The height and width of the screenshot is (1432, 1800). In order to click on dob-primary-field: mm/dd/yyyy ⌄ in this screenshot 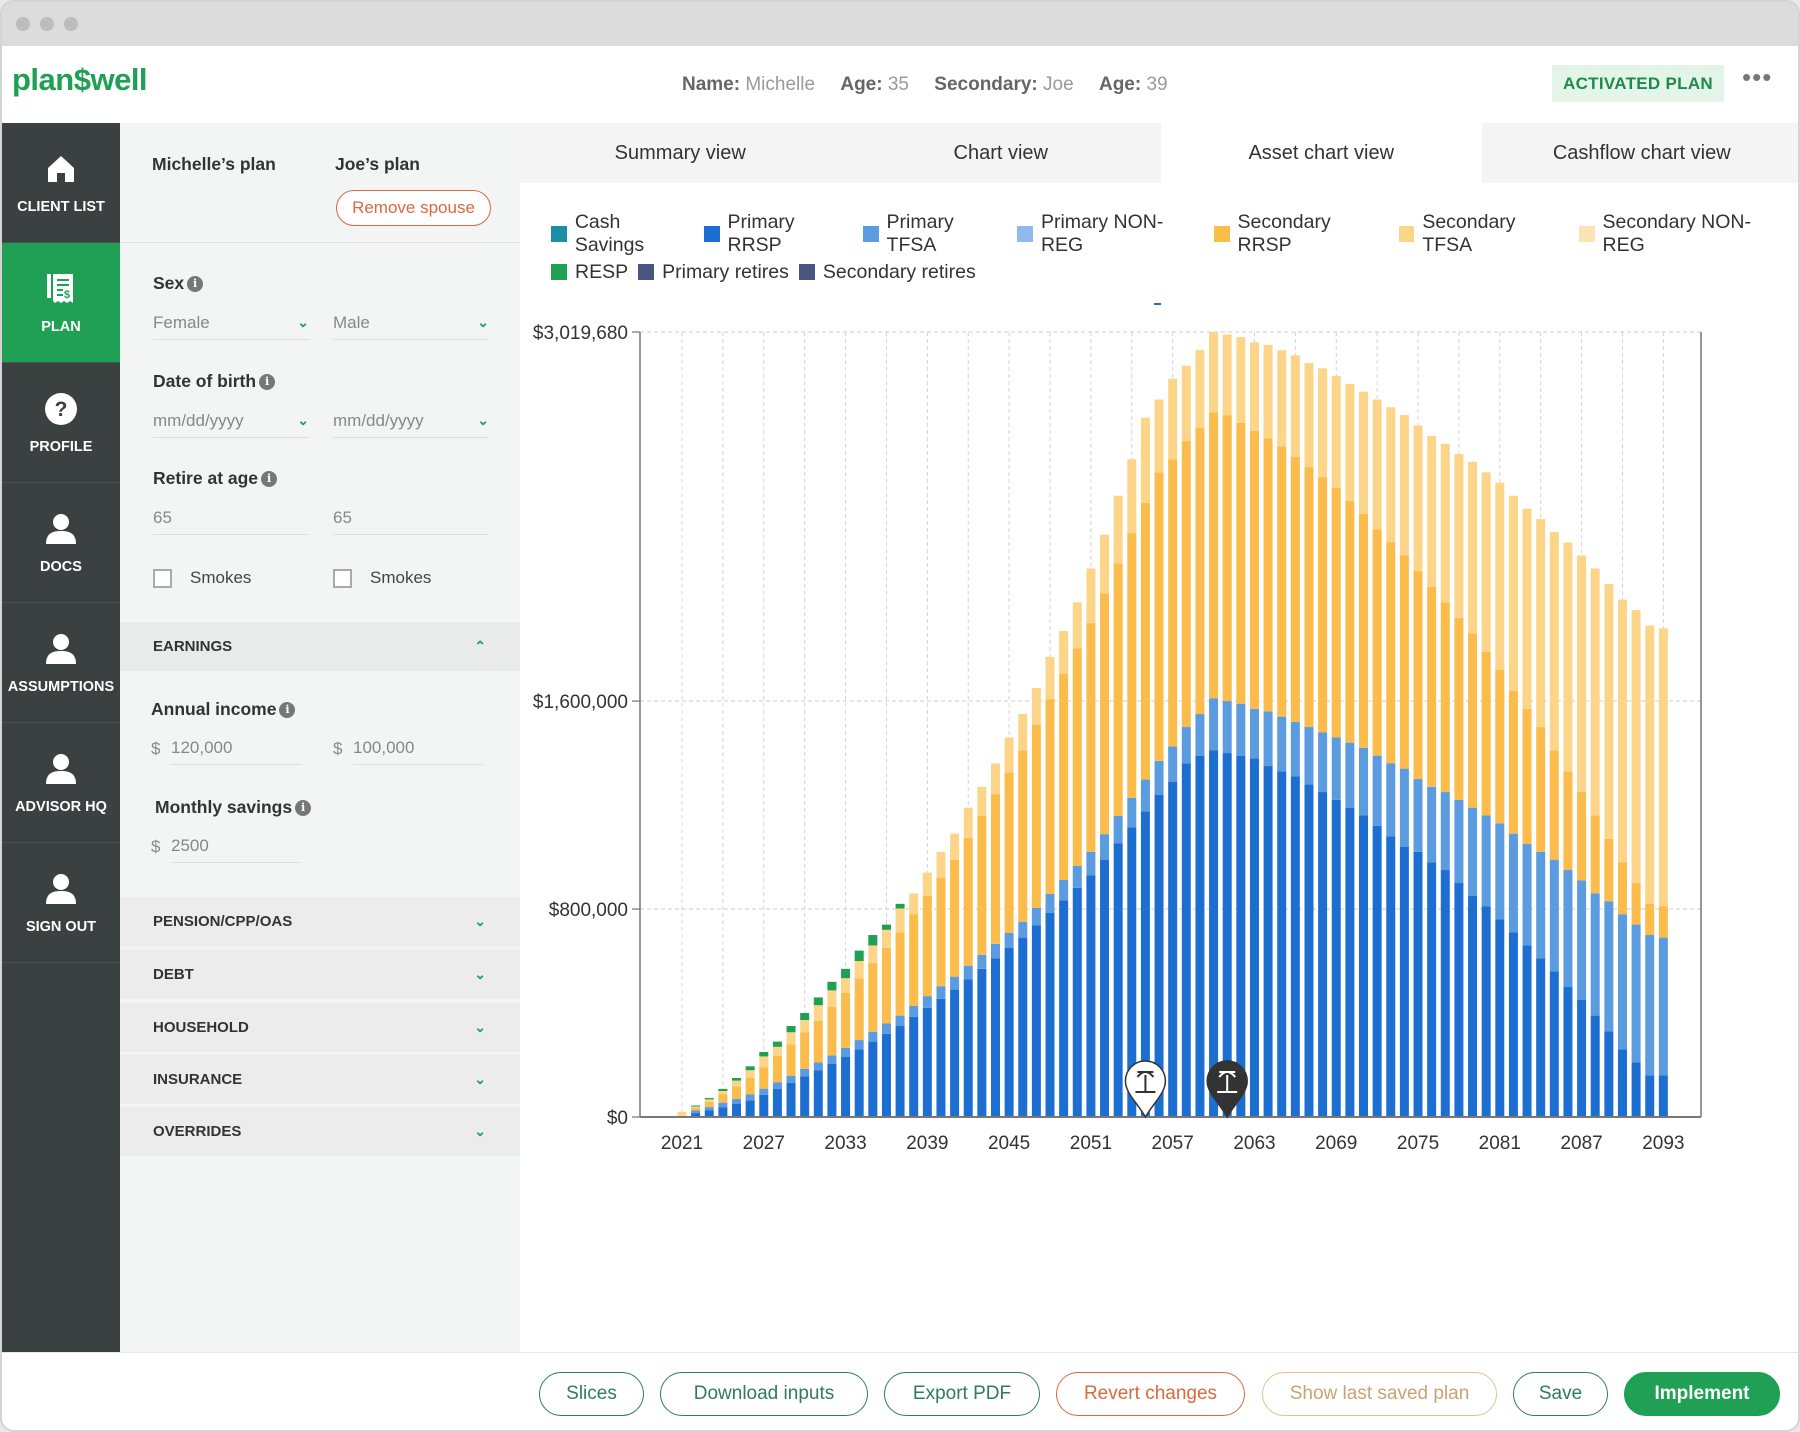, I will do `click(231, 421)`.